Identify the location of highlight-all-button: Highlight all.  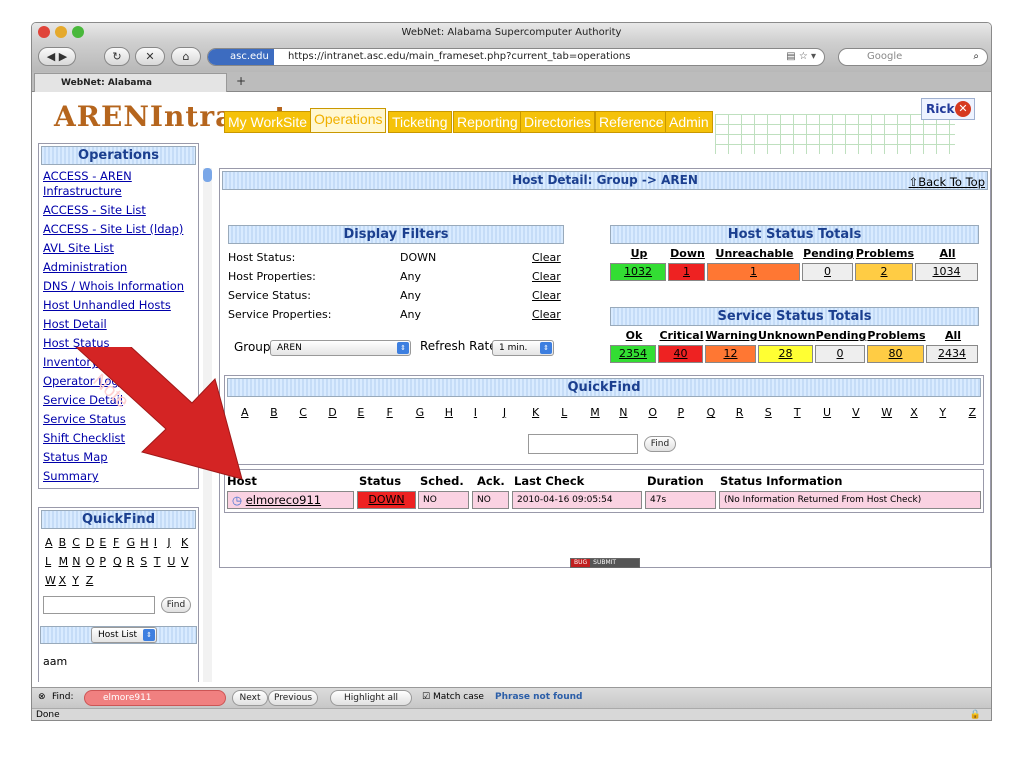
(371, 698).